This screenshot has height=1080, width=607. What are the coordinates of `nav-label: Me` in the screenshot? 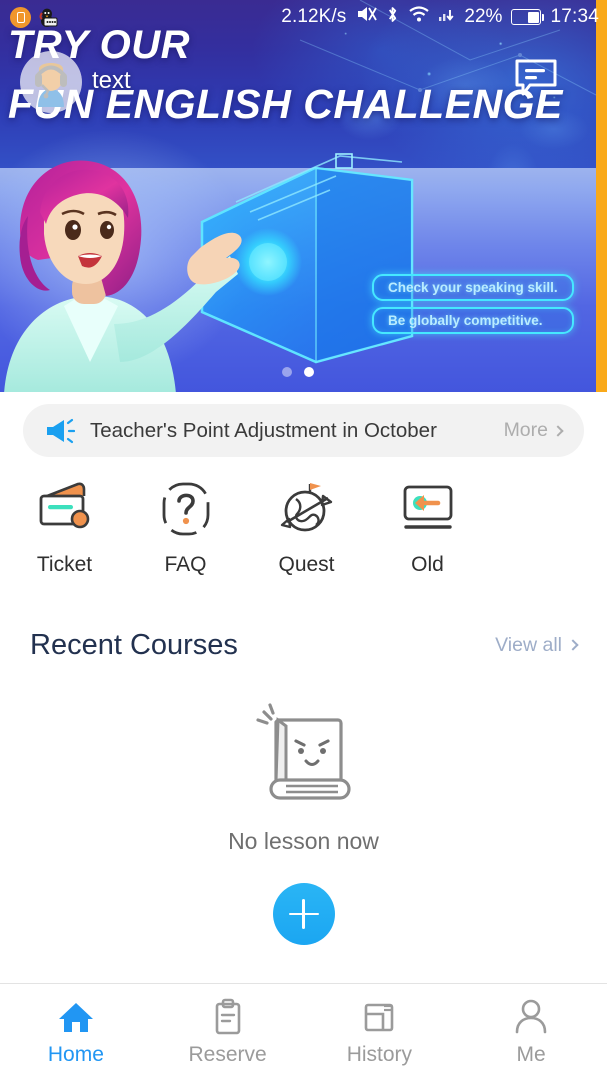 It's located at (531, 1054).